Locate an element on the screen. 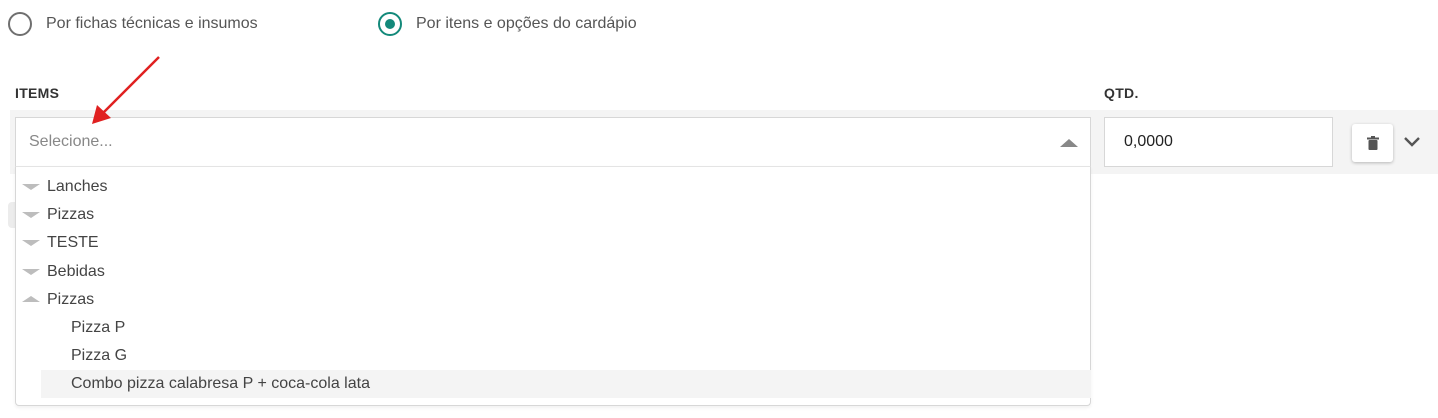  radio-option-fichas: Por fichas técnicas e insumos is located at coordinates (133, 24).